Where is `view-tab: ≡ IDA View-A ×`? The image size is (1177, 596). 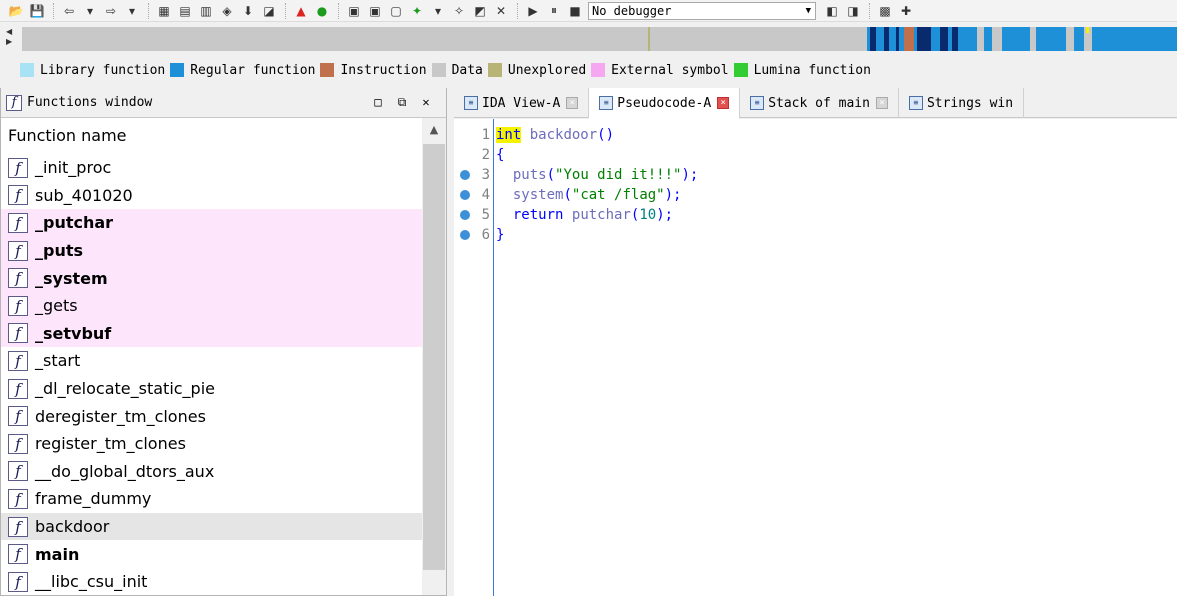
view-tab: ≡ IDA View-A × is located at coordinates (522, 103).